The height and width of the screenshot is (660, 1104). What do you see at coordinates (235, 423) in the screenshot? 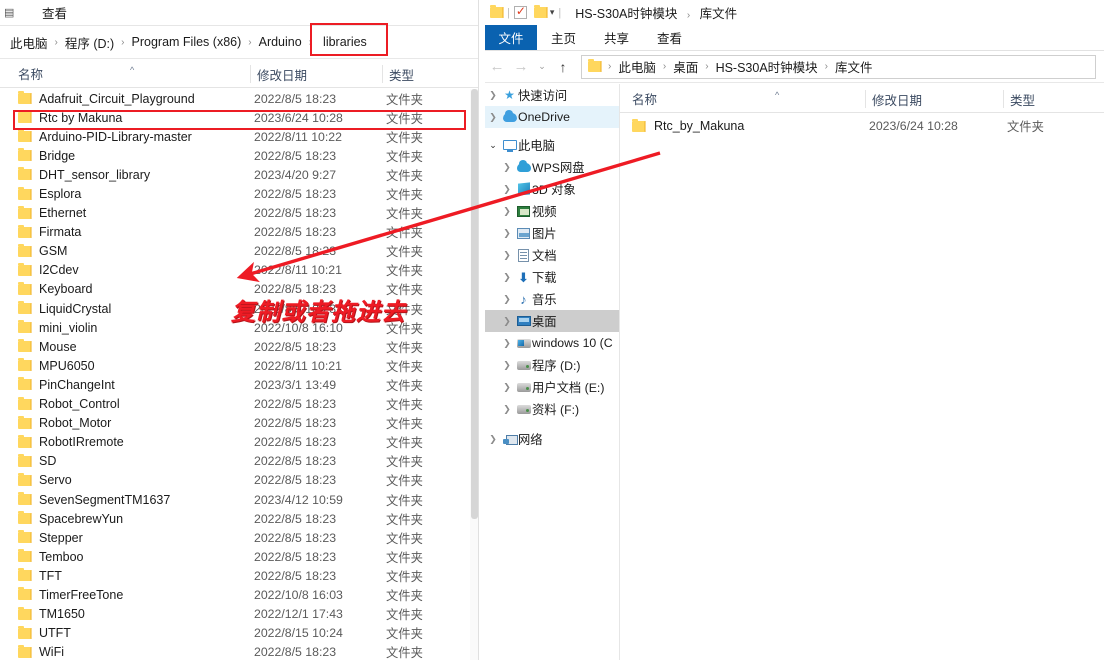
I see `table-row: Robot_Motor 2022/8/5 18:23 文件夹` at bounding box center [235, 423].